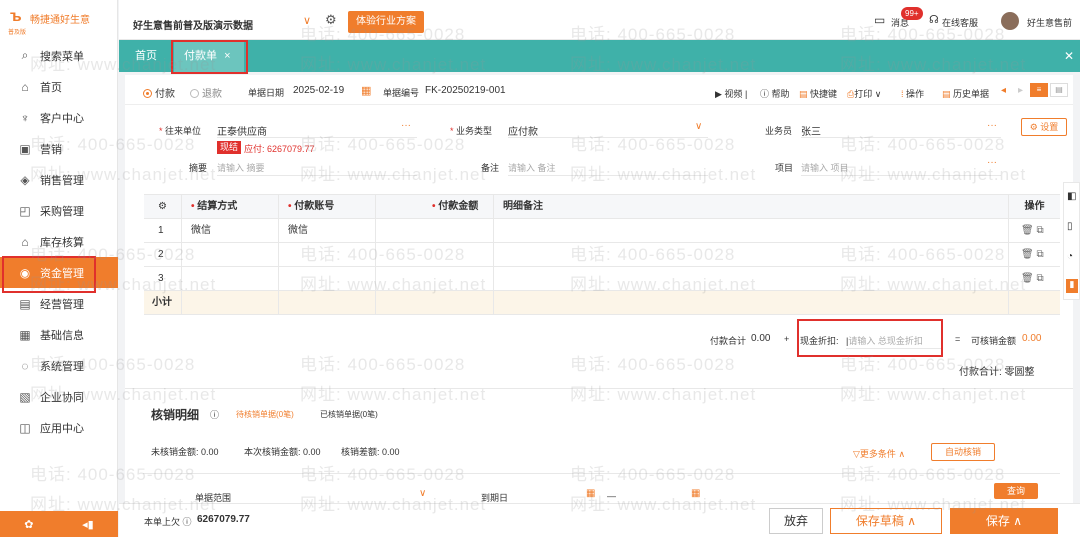 The height and width of the screenshot is (537, 1080). I want to click on message-icon: ▭, so click(879, 20).